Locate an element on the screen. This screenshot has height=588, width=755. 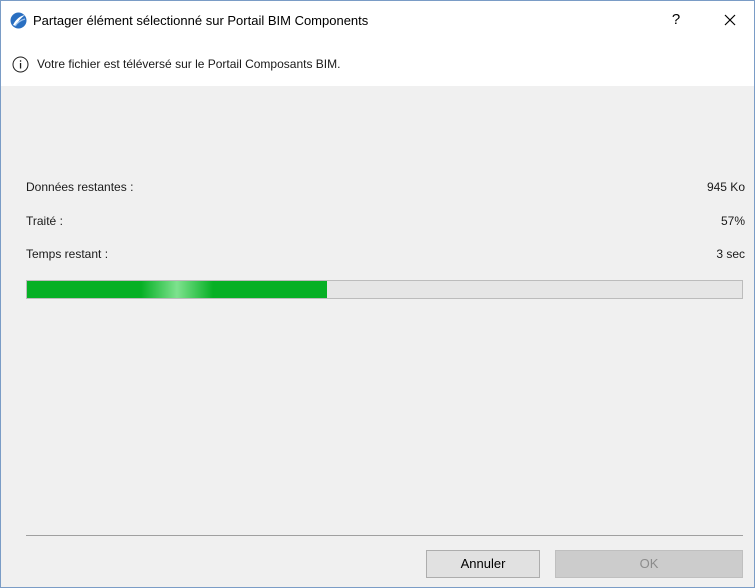
processed-label: Traité : is located at coordinates (44, 221).